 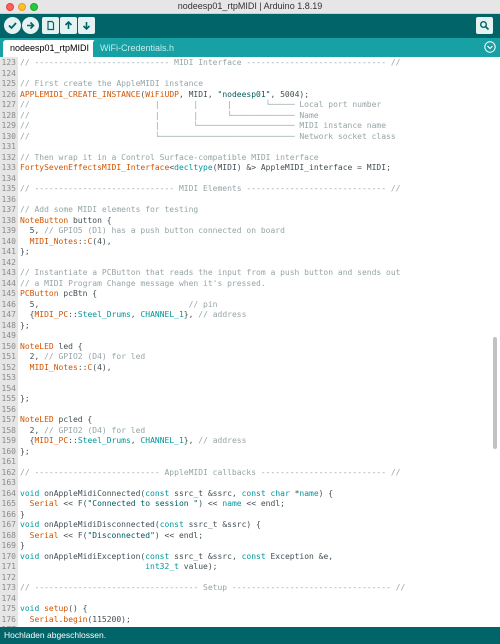 What do you see at coordinates (202, 347) in the screenshot?
I see `code-line: 150 NoteLED led {` at bounding box center [202, 347].